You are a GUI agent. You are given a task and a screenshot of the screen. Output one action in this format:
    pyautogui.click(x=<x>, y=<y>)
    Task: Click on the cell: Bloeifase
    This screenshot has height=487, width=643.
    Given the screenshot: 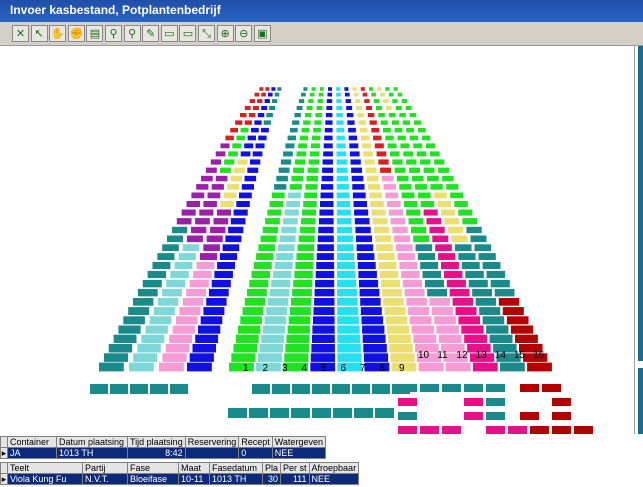 What is the action you would take?
    pyautogui.click(x=153, y=479)
    